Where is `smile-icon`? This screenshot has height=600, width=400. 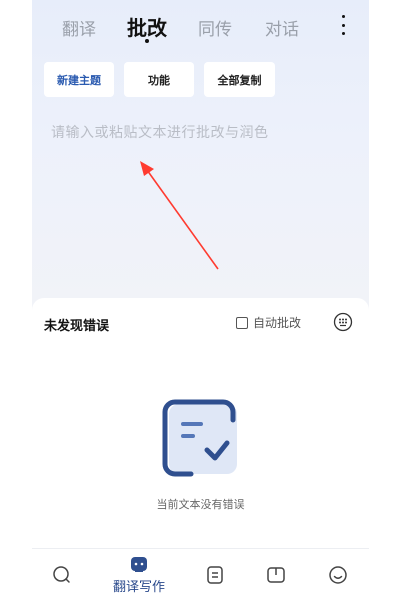 smile-icon is located at coordinates (338, 575).